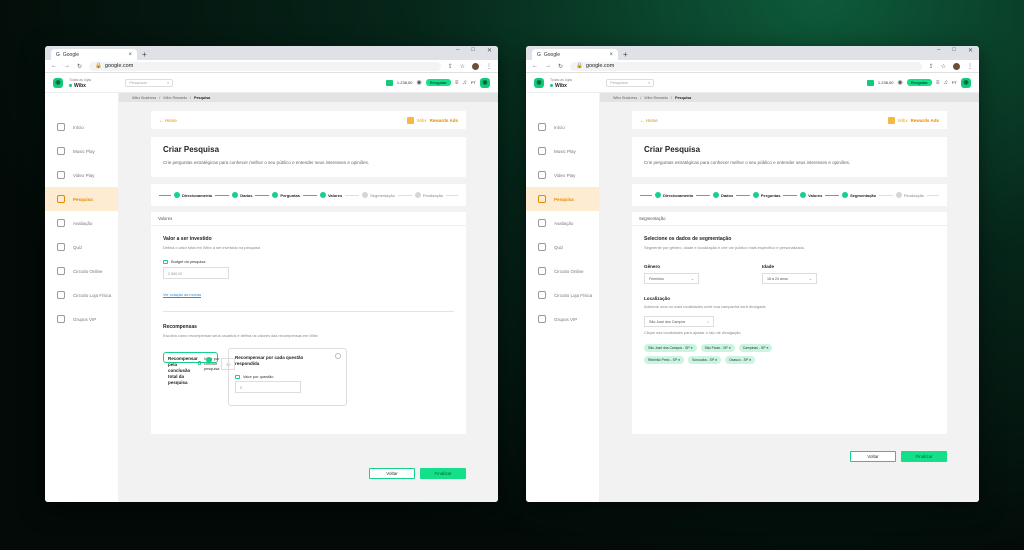  I want to click on location-tag: Campinas - SP, so click(755, 348).